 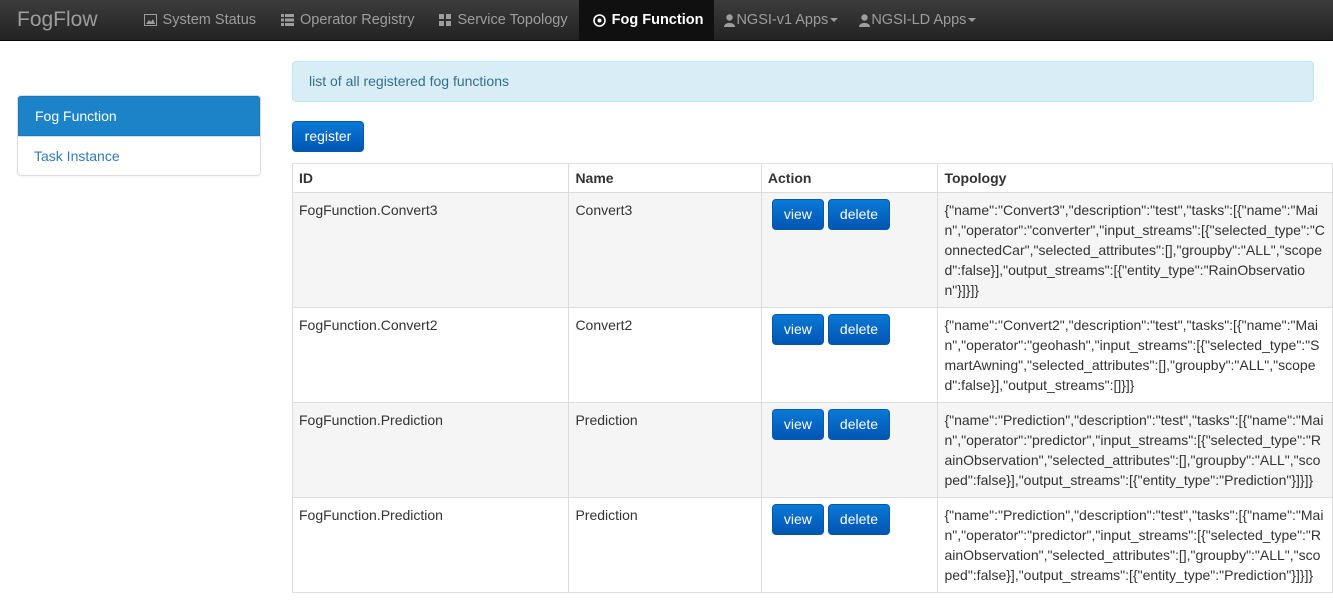 What do you see at coordinates (65, 20) in the screenshot?
I see `brand-logo: FogFlow` at bounding box center [65, 20].